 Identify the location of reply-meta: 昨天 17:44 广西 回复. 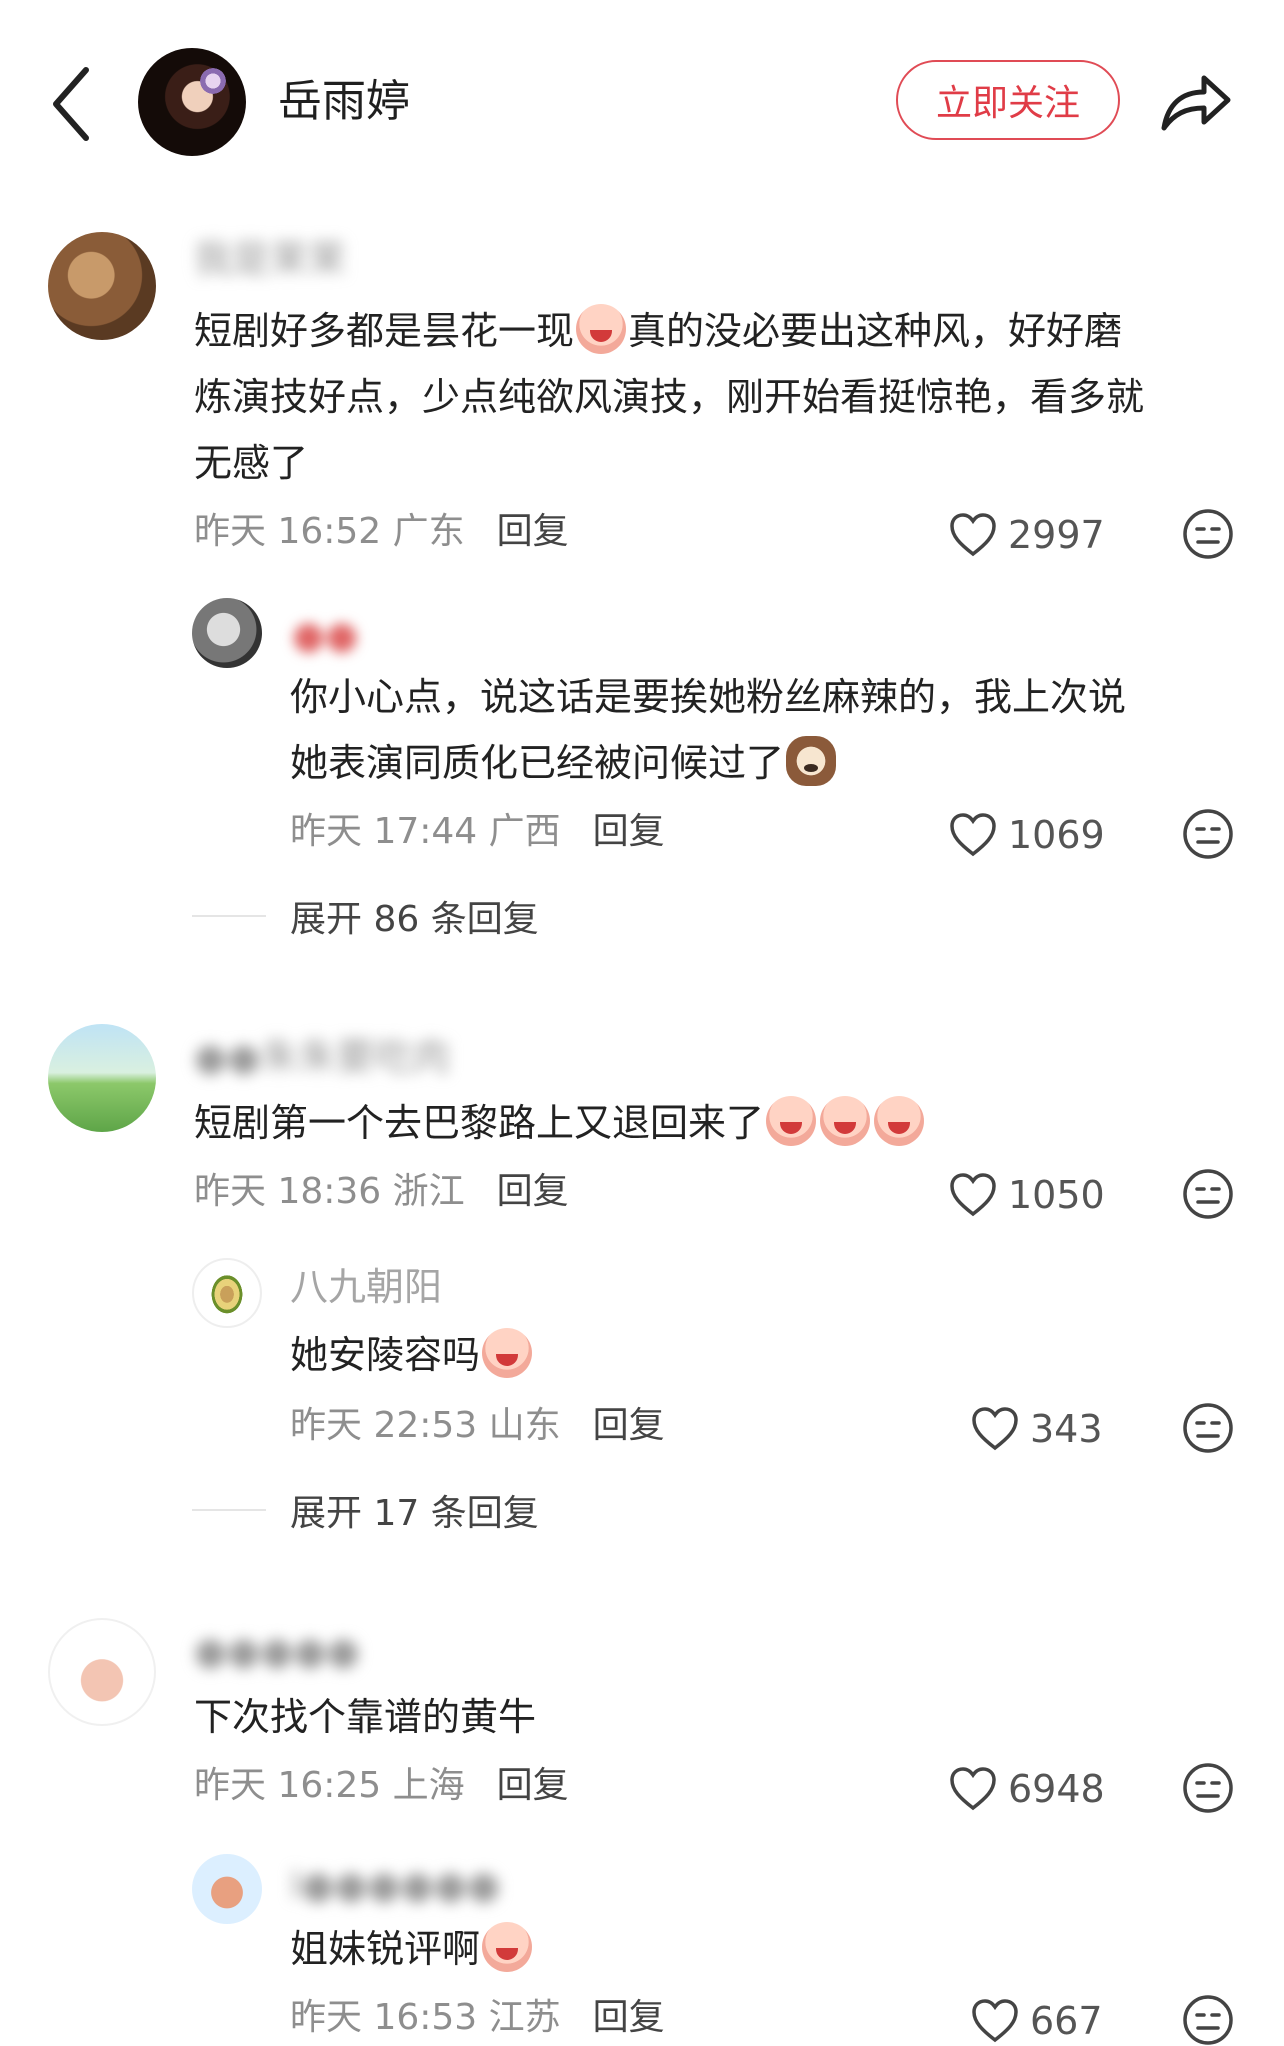
(477, 831).